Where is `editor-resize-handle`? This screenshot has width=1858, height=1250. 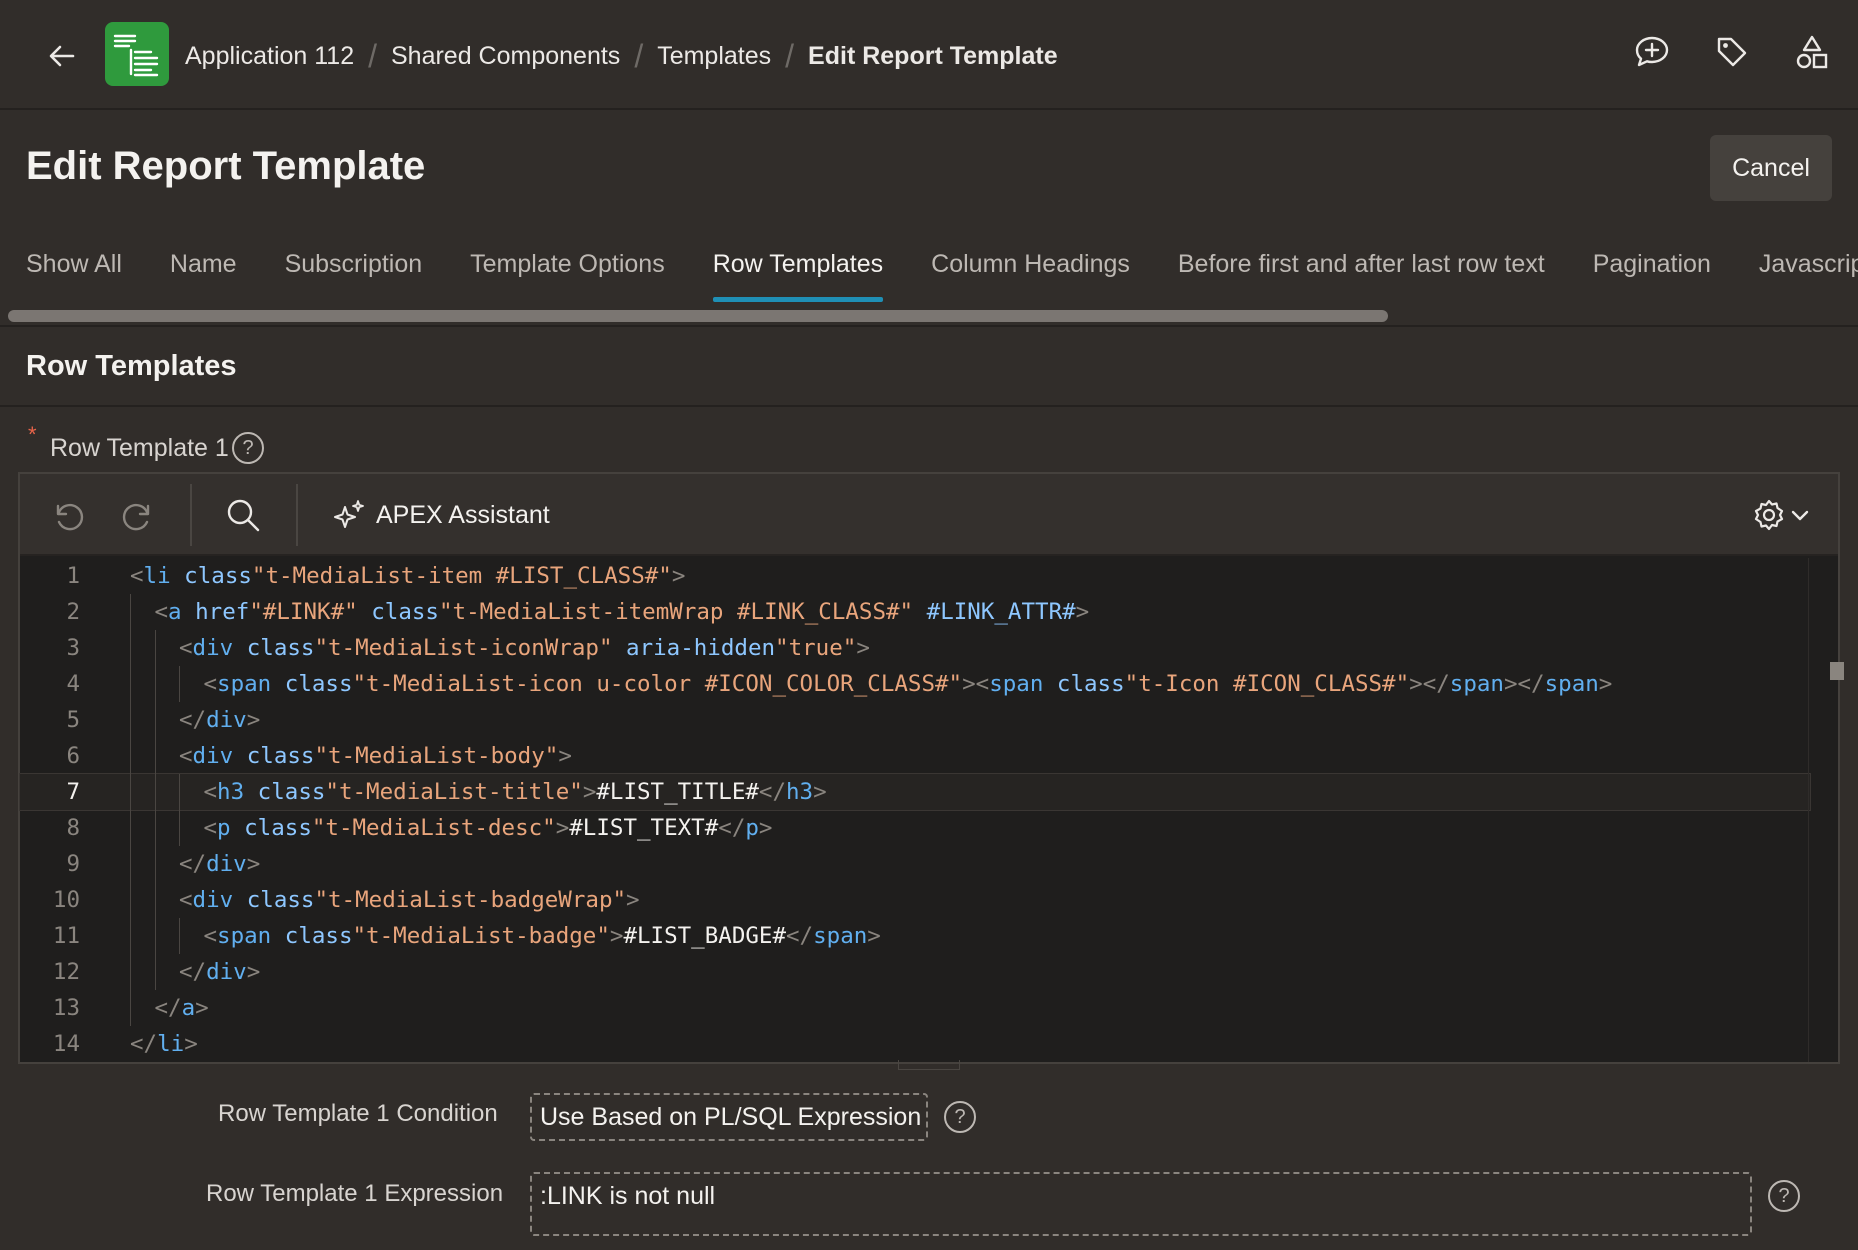
editor-resize-handle is located at coordinates (929, 1065).